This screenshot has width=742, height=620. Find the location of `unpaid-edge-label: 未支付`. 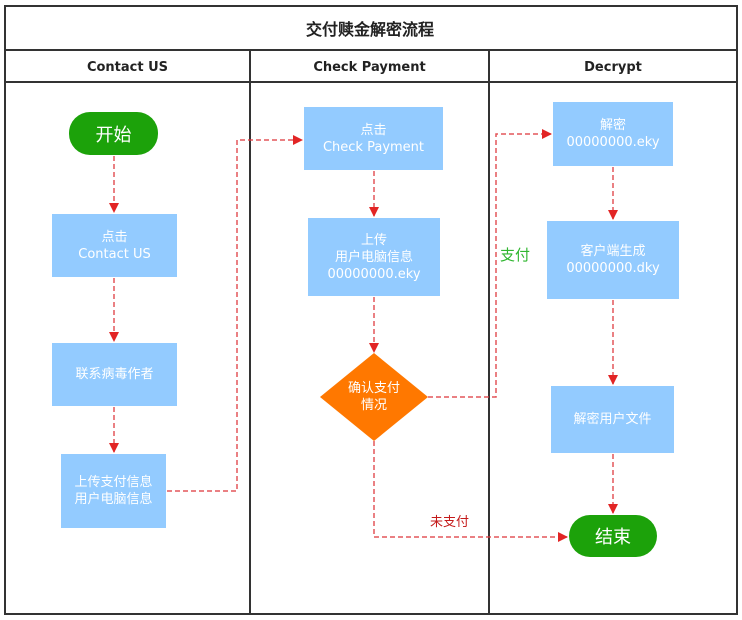

unpaid-edge-label: 未支付 is located at coordinates (450, 522).